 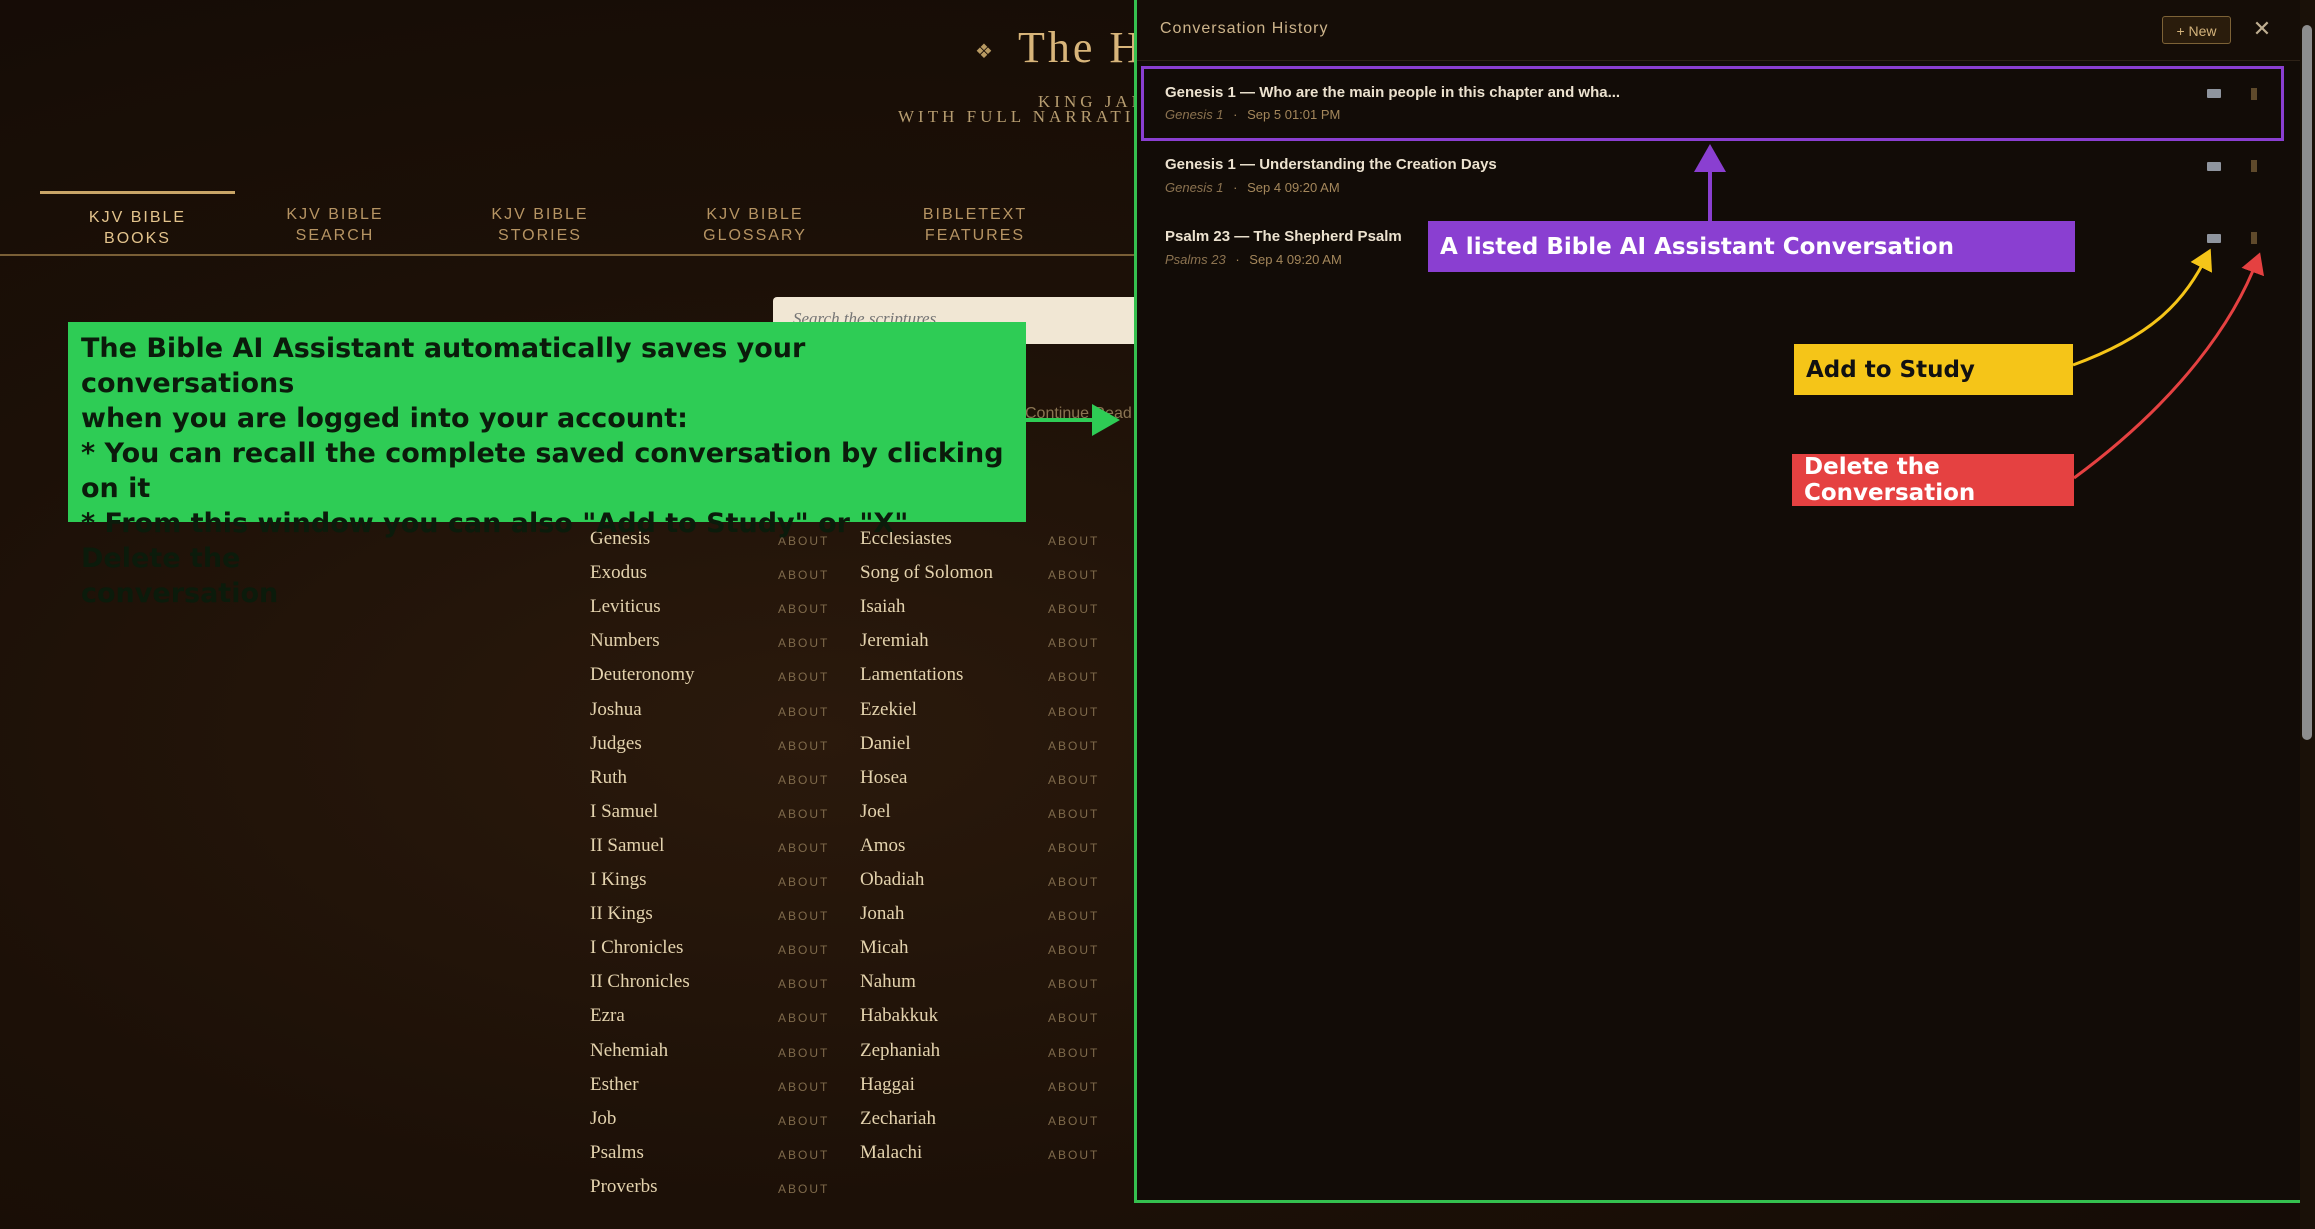 What do you see at coordinates (1645, 312) in the screenshot?
I see `annotation-arrows` at bounding box center [1645, 312].